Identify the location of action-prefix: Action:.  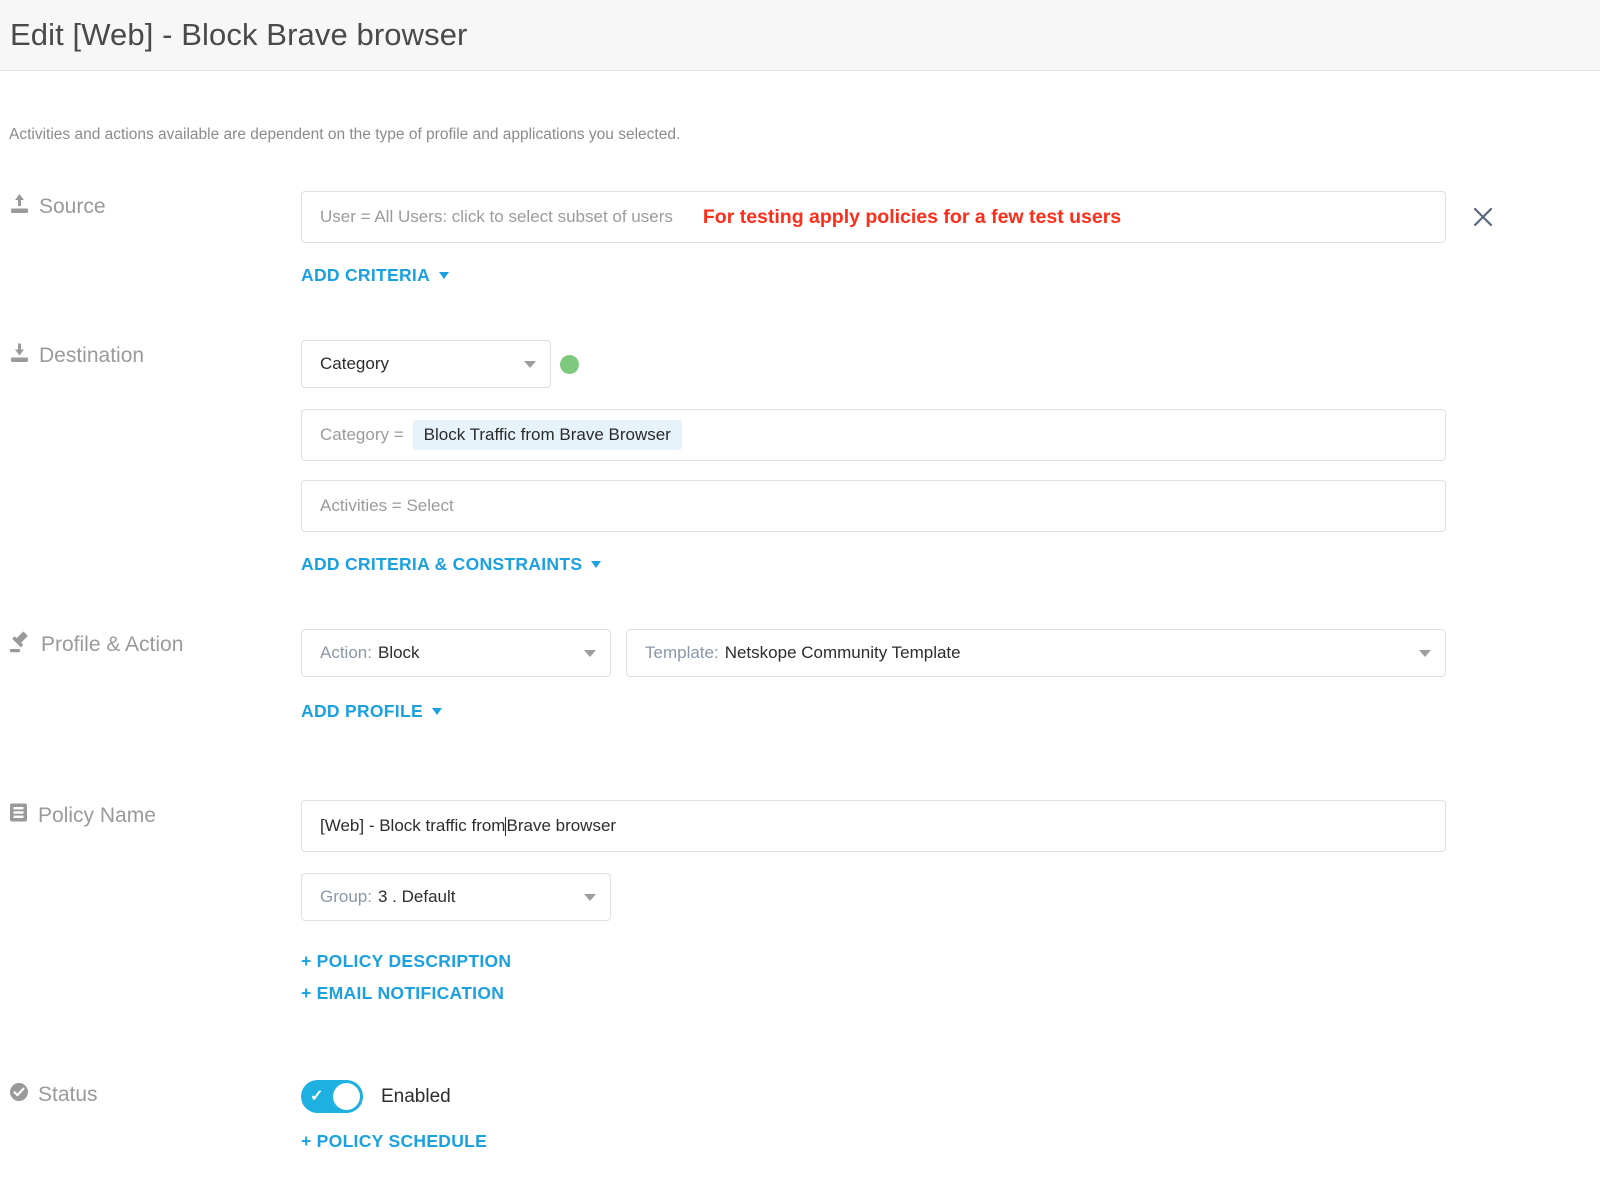
(346, 652).